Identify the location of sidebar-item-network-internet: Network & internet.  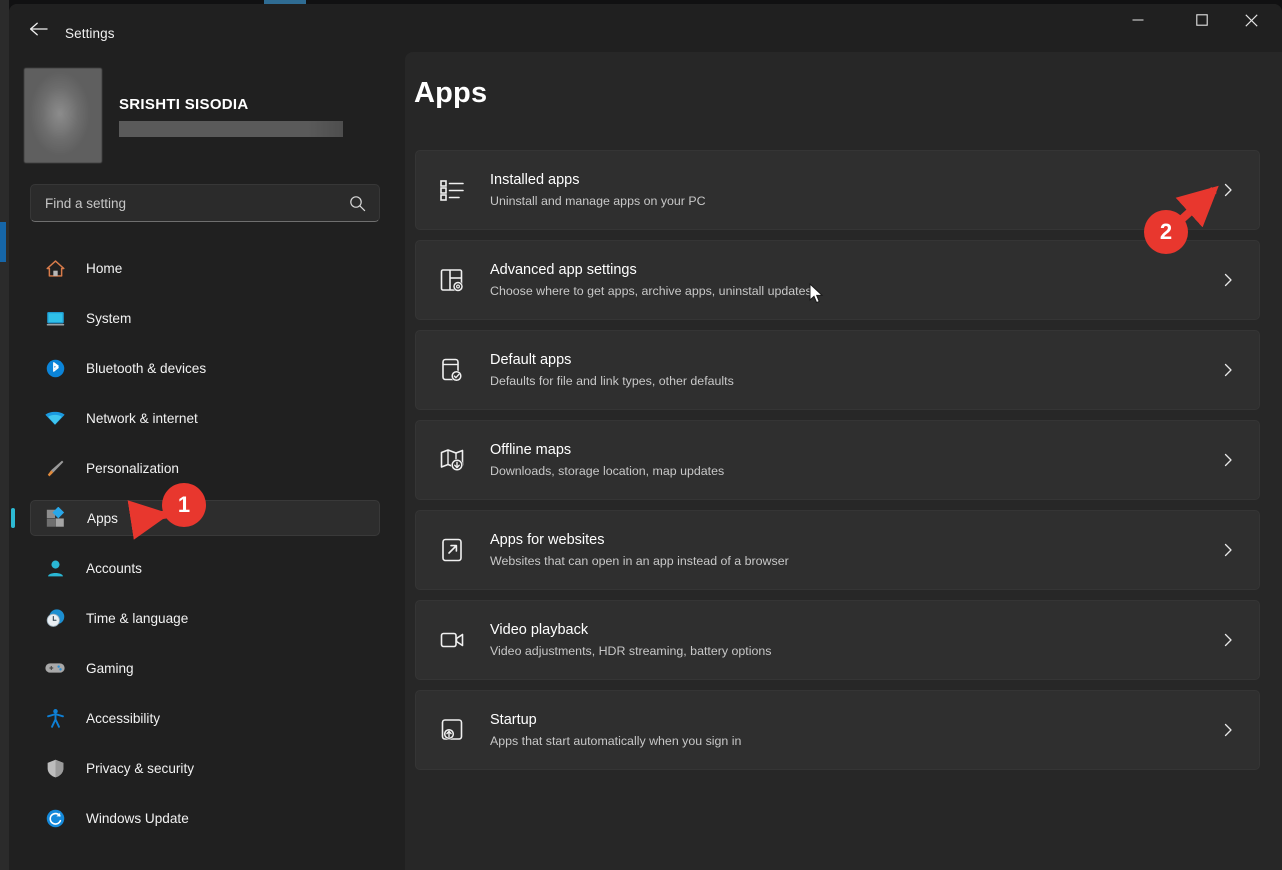
(205, 418).